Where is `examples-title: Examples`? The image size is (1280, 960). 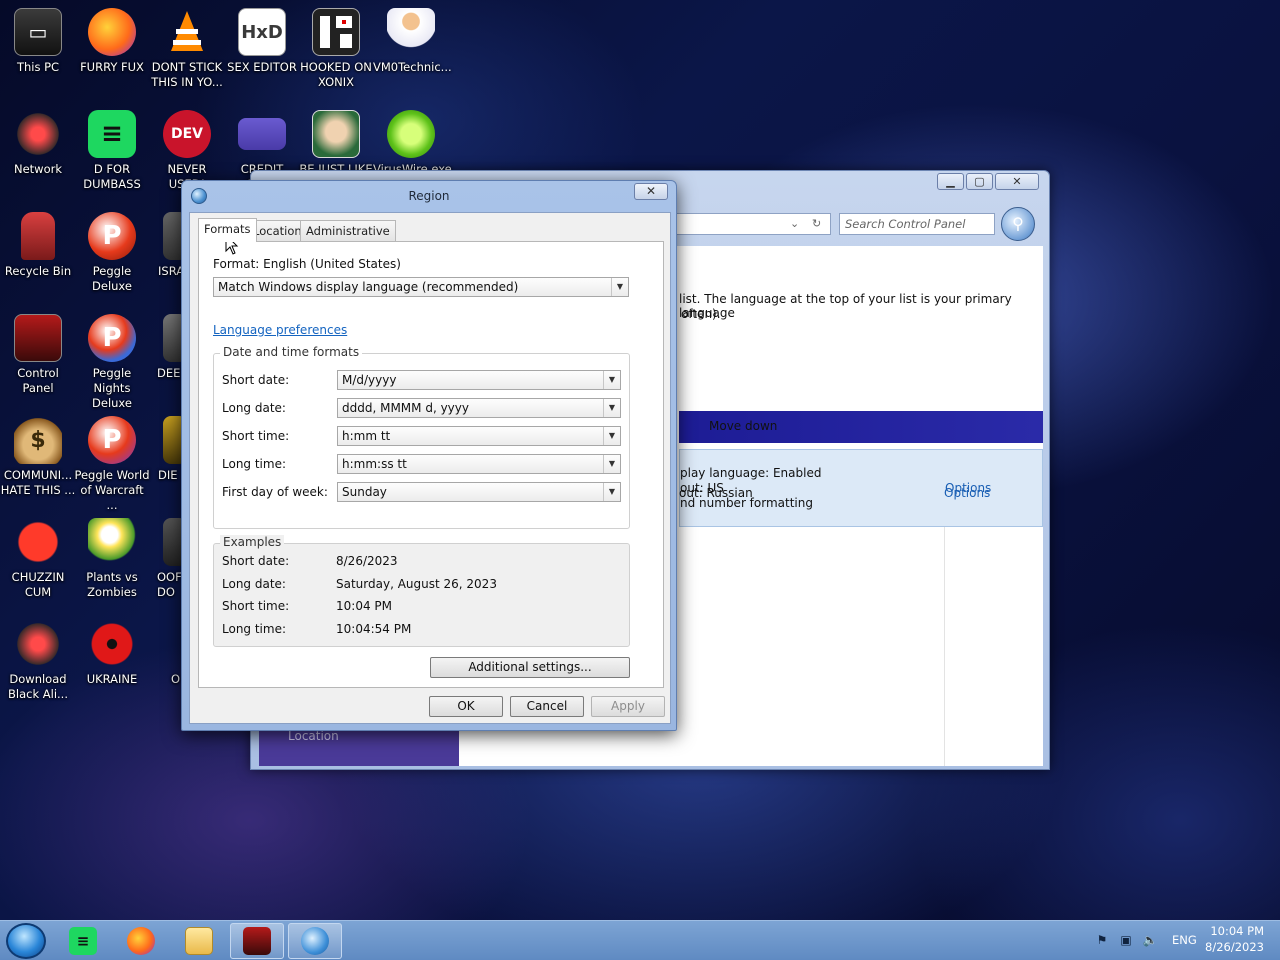
examples-title: Examples is located at coordinates (252, 542).